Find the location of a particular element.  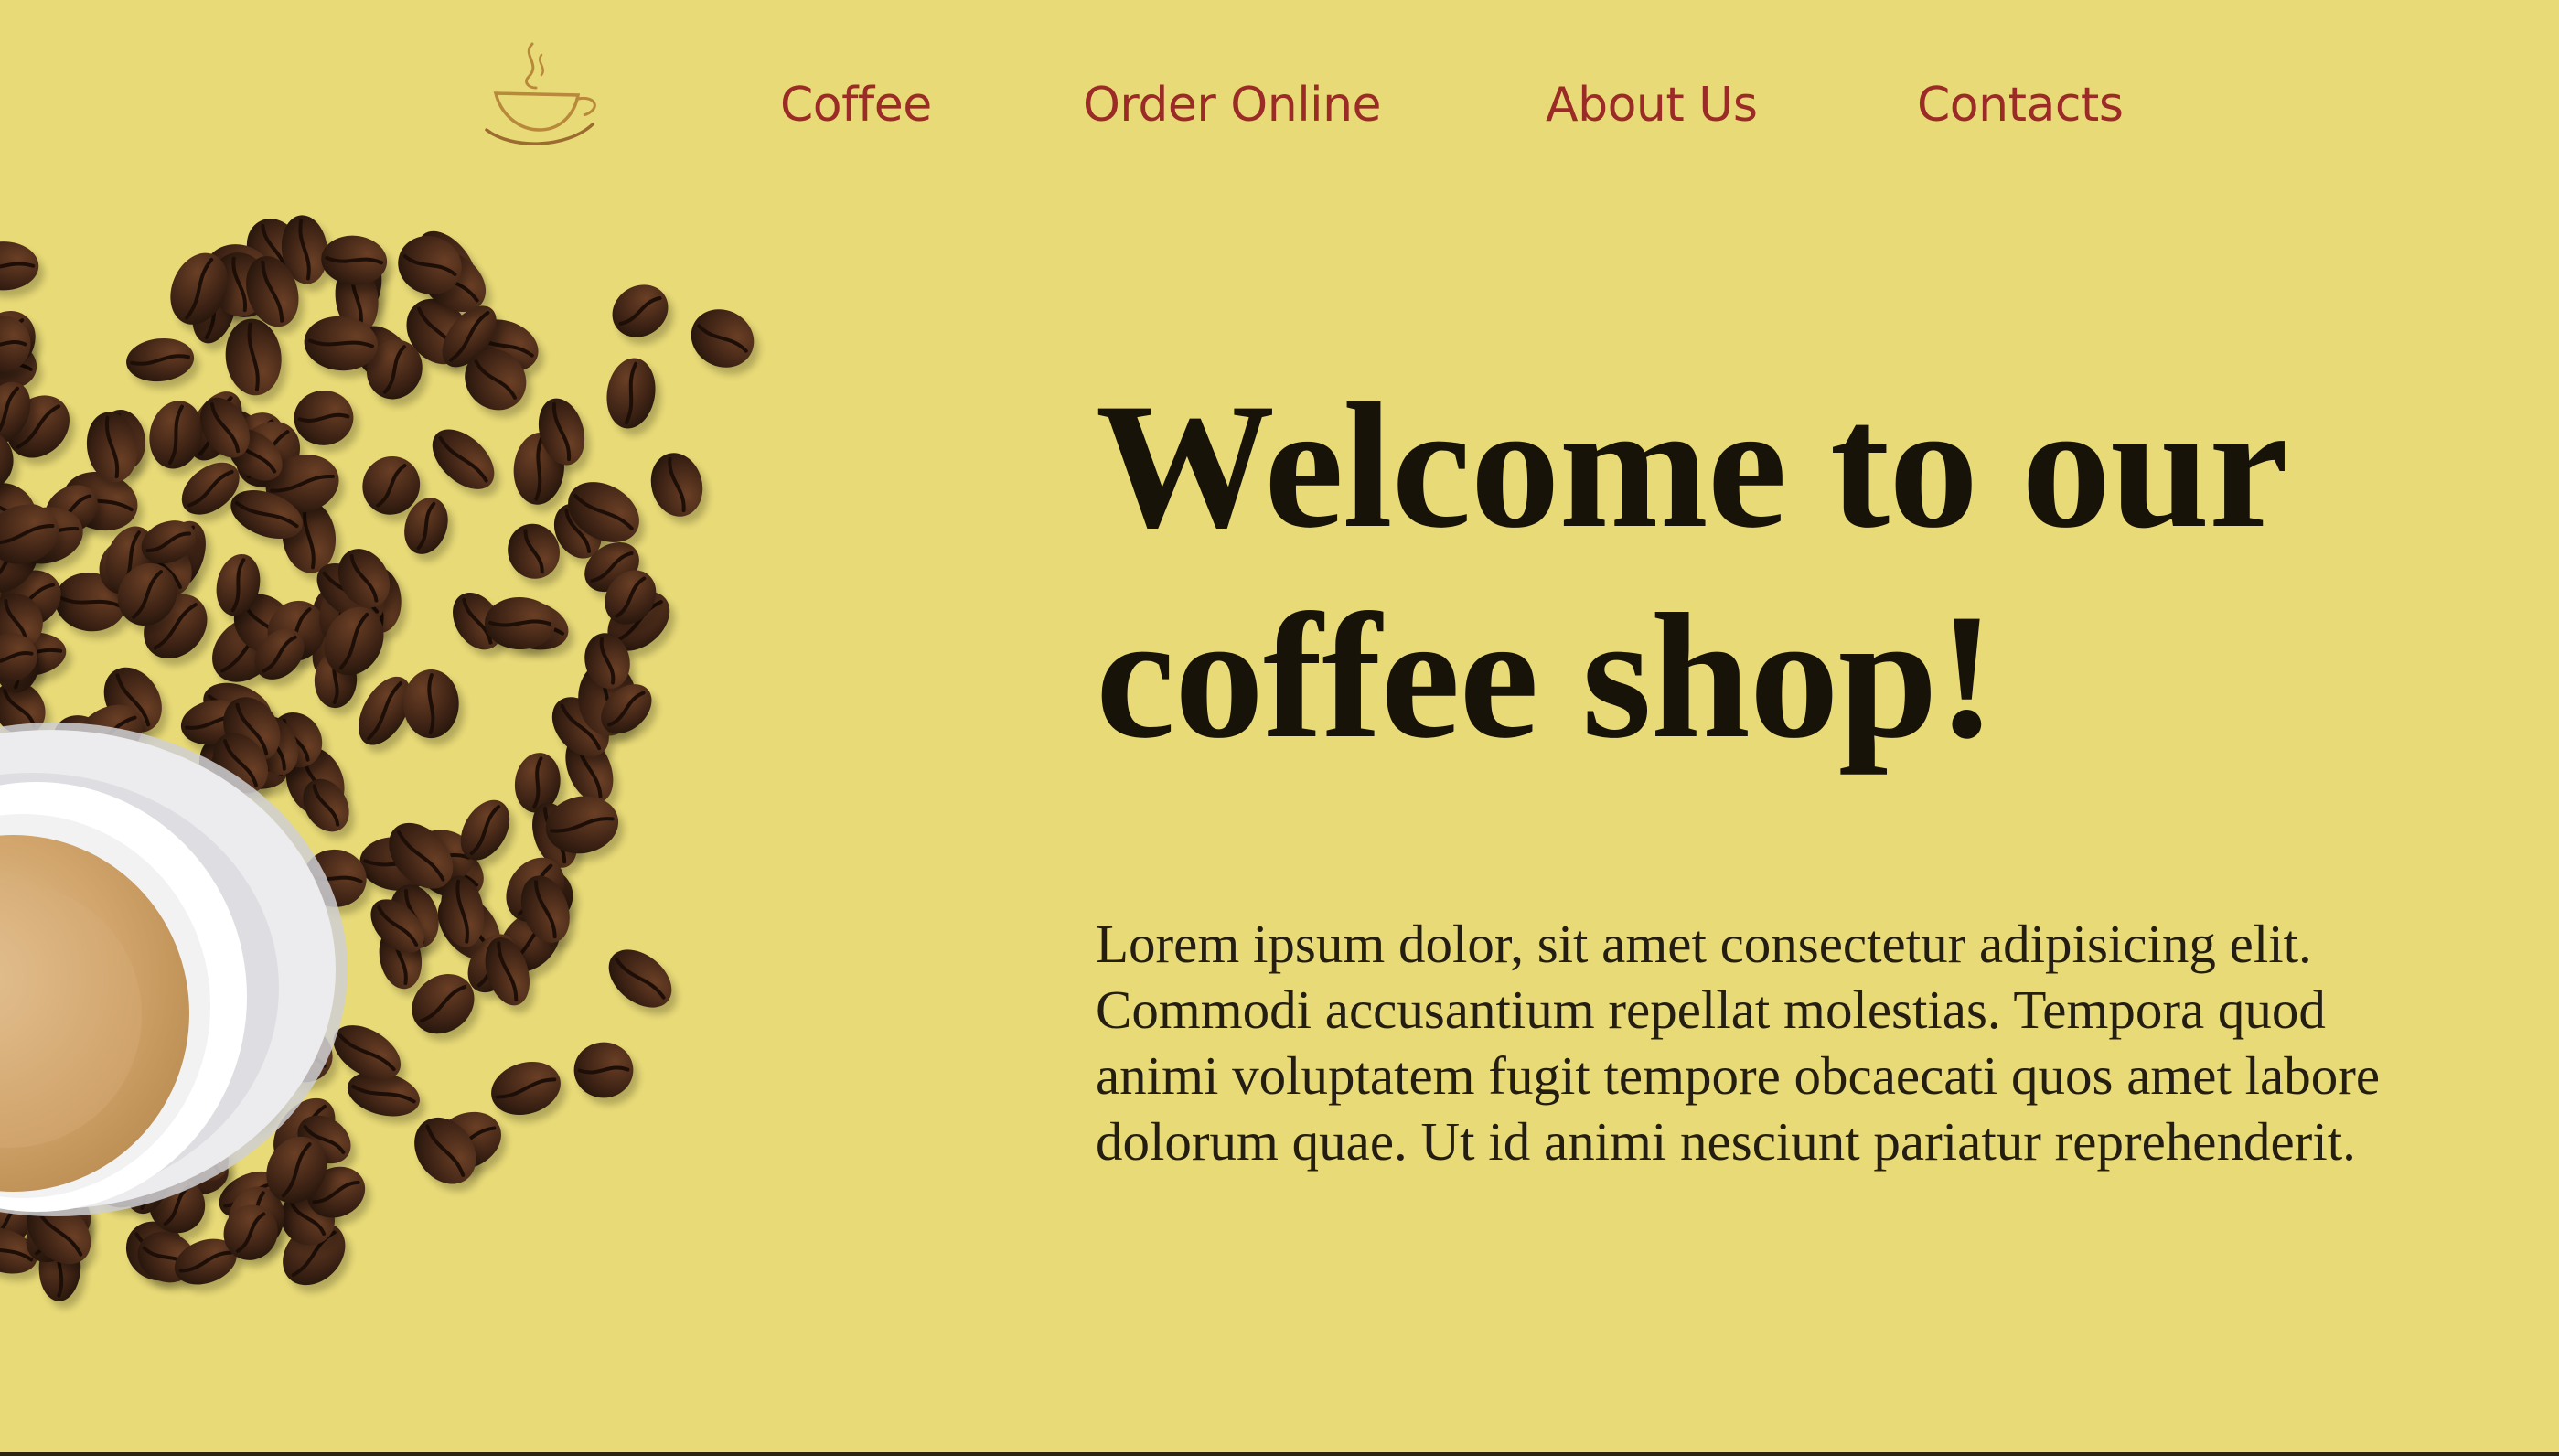

coffee-cup-logo-icon is located at coordinates (540, 91).